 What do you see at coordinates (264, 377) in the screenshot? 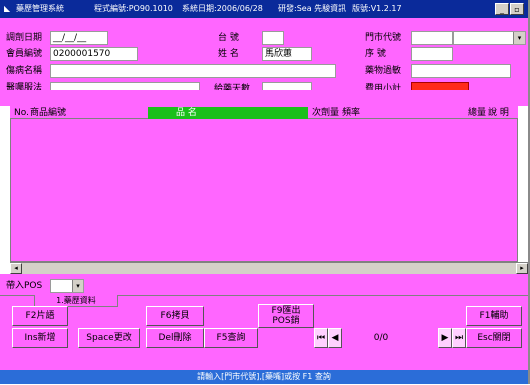
I see `status-bar: 請輸入[門市代號],[藥嘴]或按 F1 查詢` at bounding box center [264, 377].